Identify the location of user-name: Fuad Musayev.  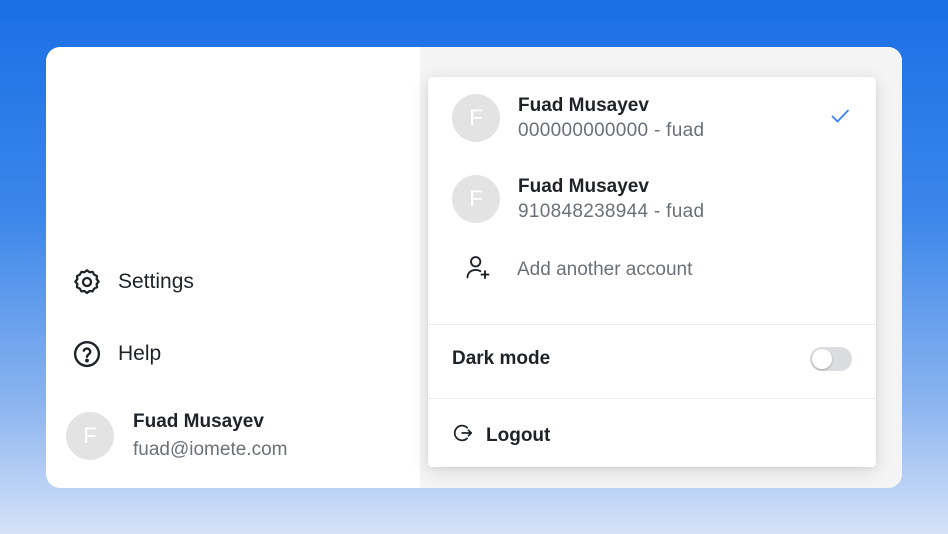
(198, 421).